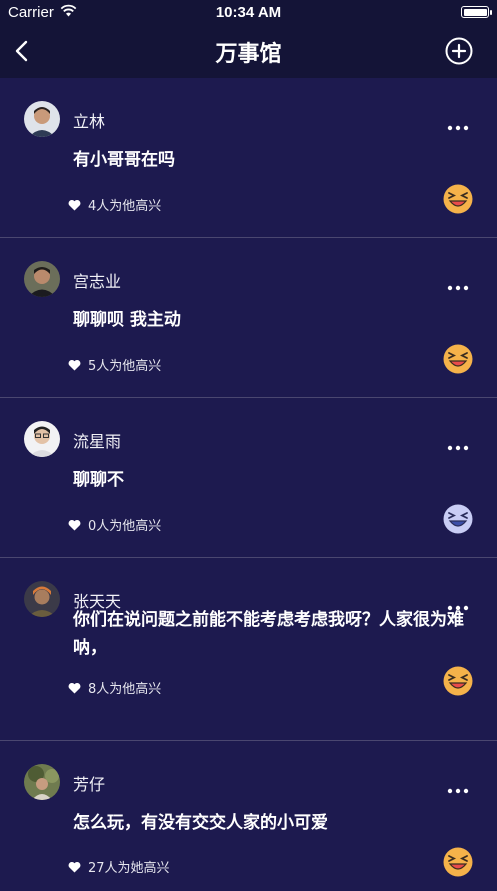 This screenshot has width=497, height=891. What do you see at coordinates (127, 320) in the screenshot?
I see `post-content: 聊聊呗 我主动` at bounding box center [127, 320].